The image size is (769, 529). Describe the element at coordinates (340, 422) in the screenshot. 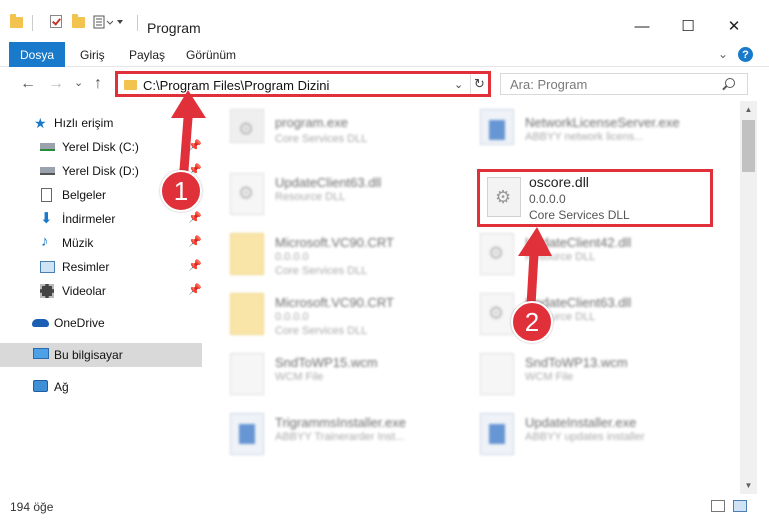

I see `file-name: TrigrammsInstaller.exe` at that location.